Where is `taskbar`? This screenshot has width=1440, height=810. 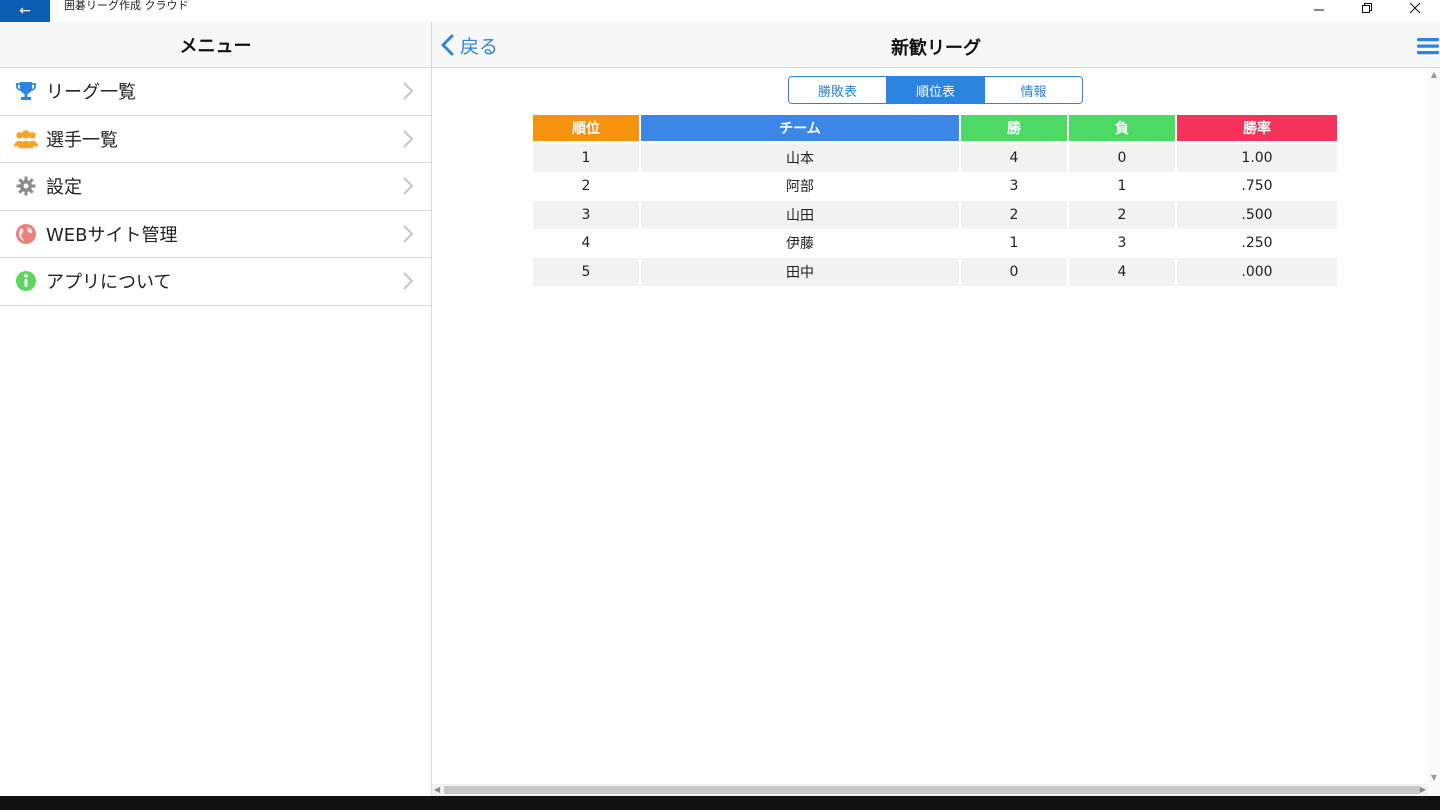
taskbar is located at coordinates (720, 803).